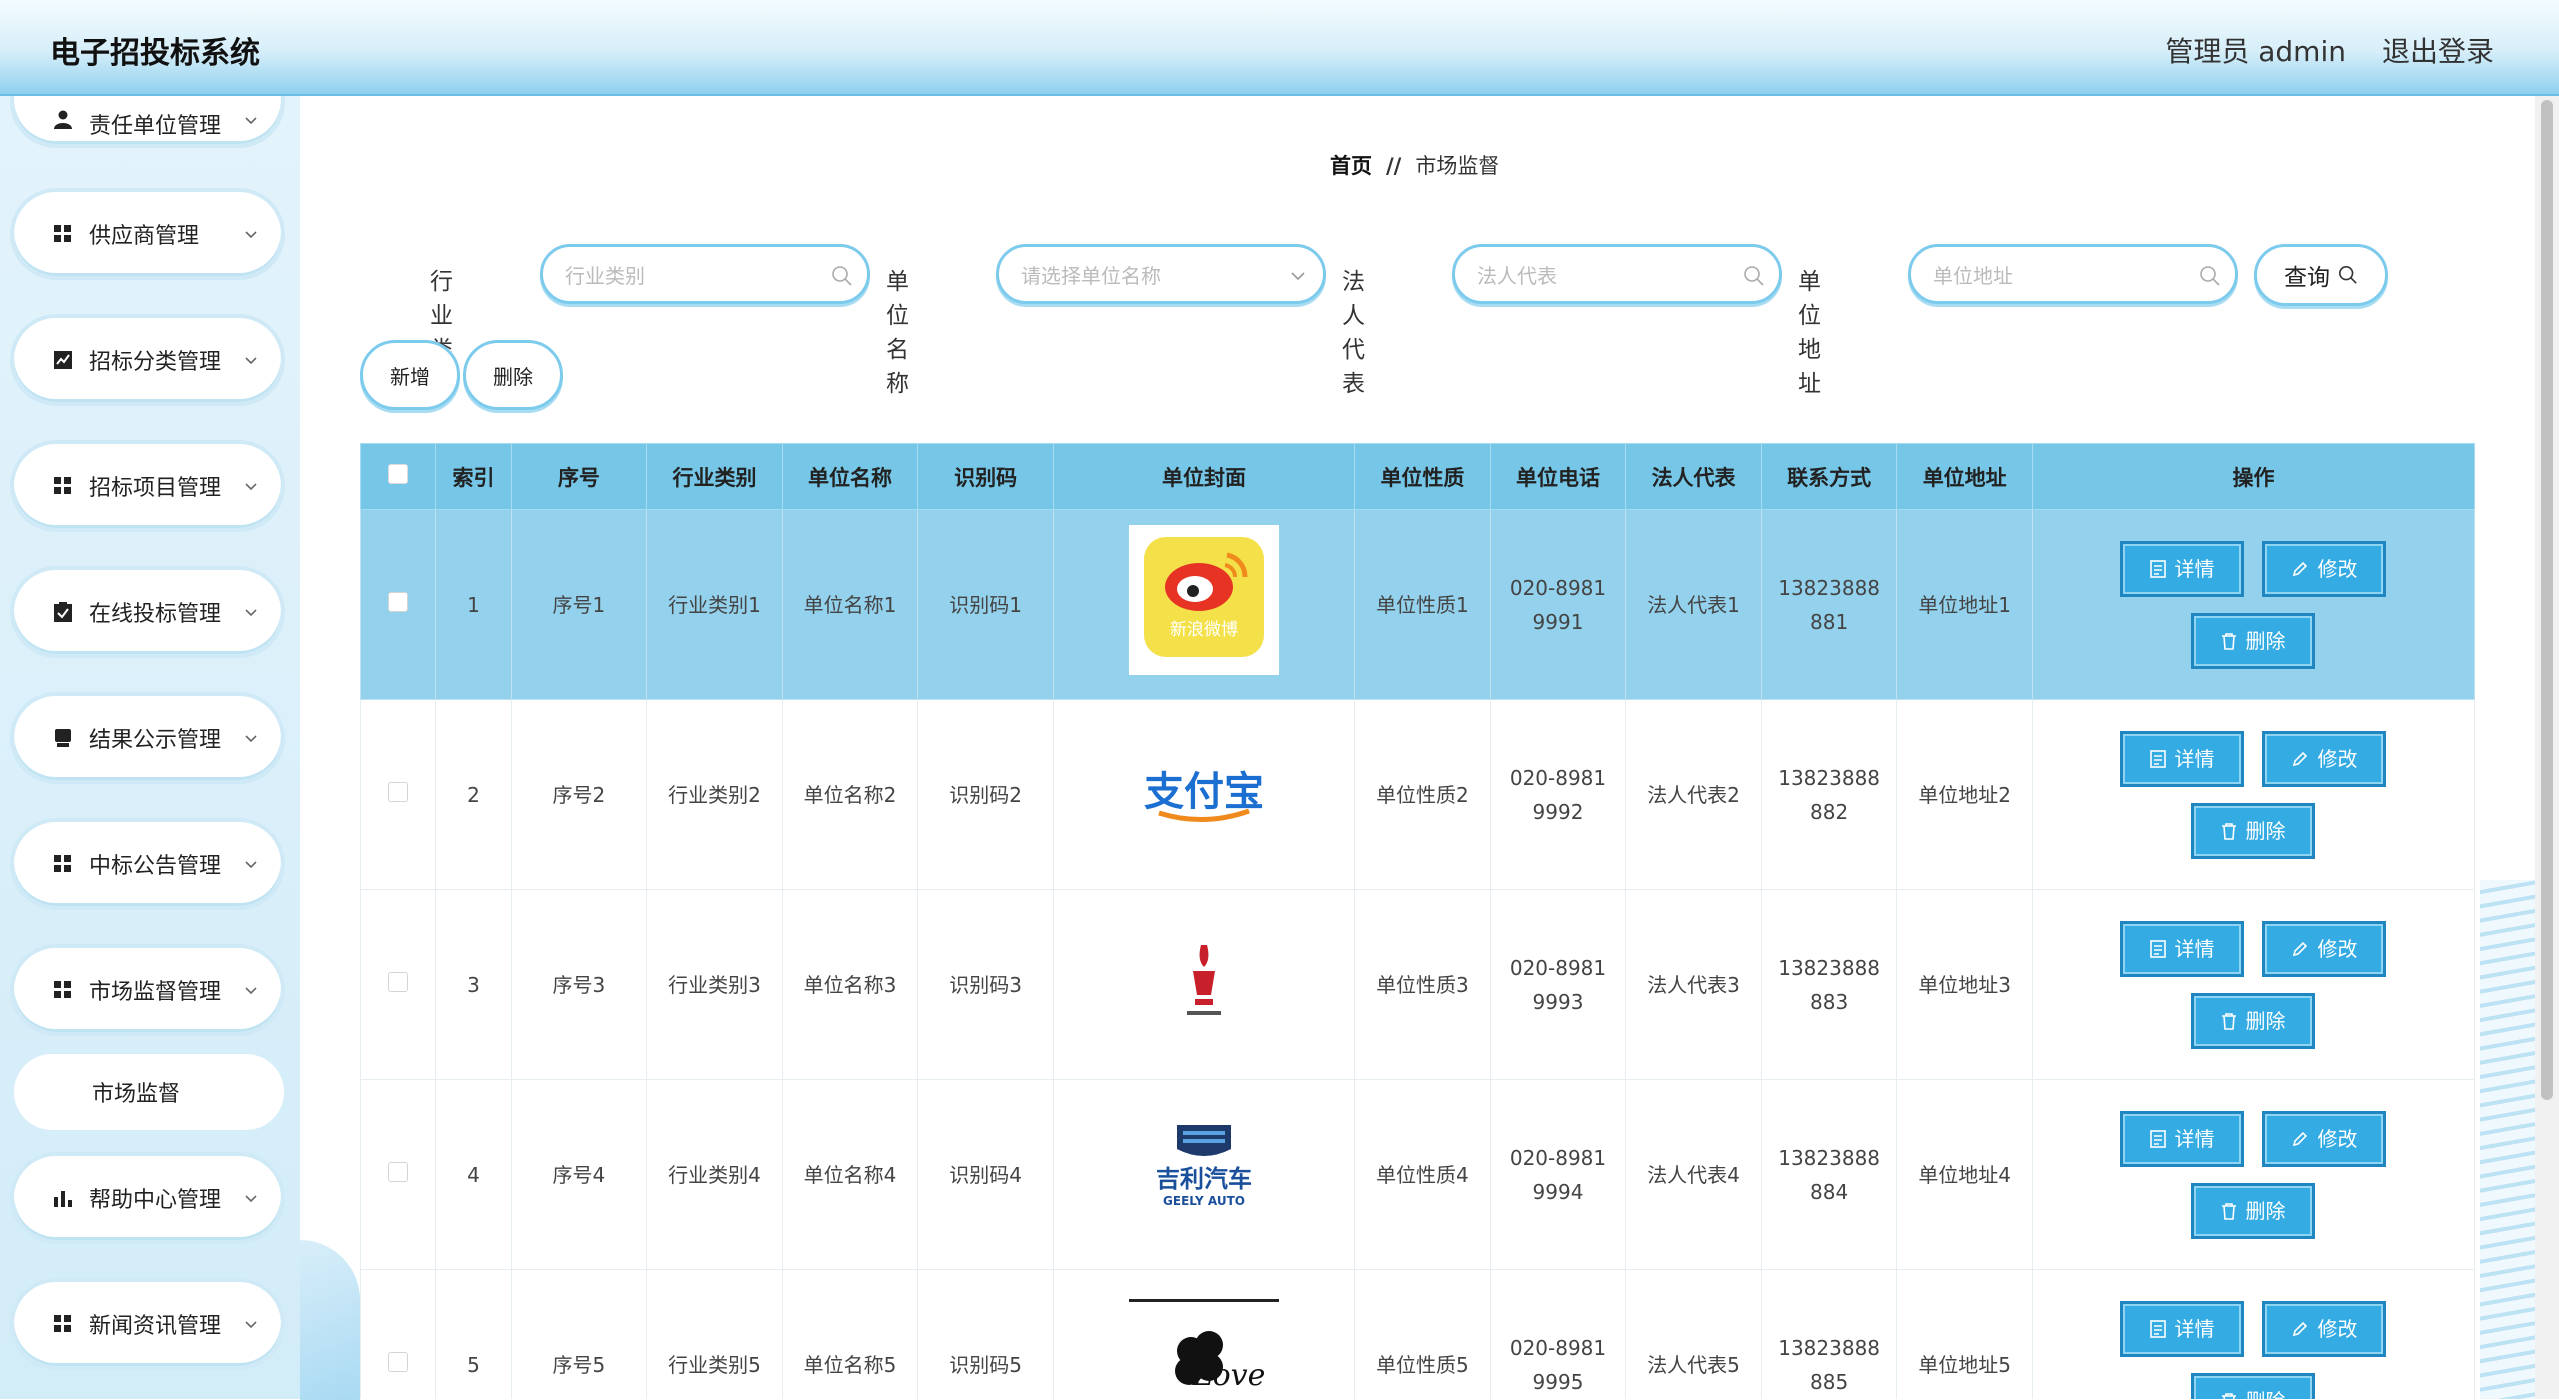 The height and width of the screenshot is (1400, 2559). I want to click on cell-code: 识别码2, so click(985, 794).